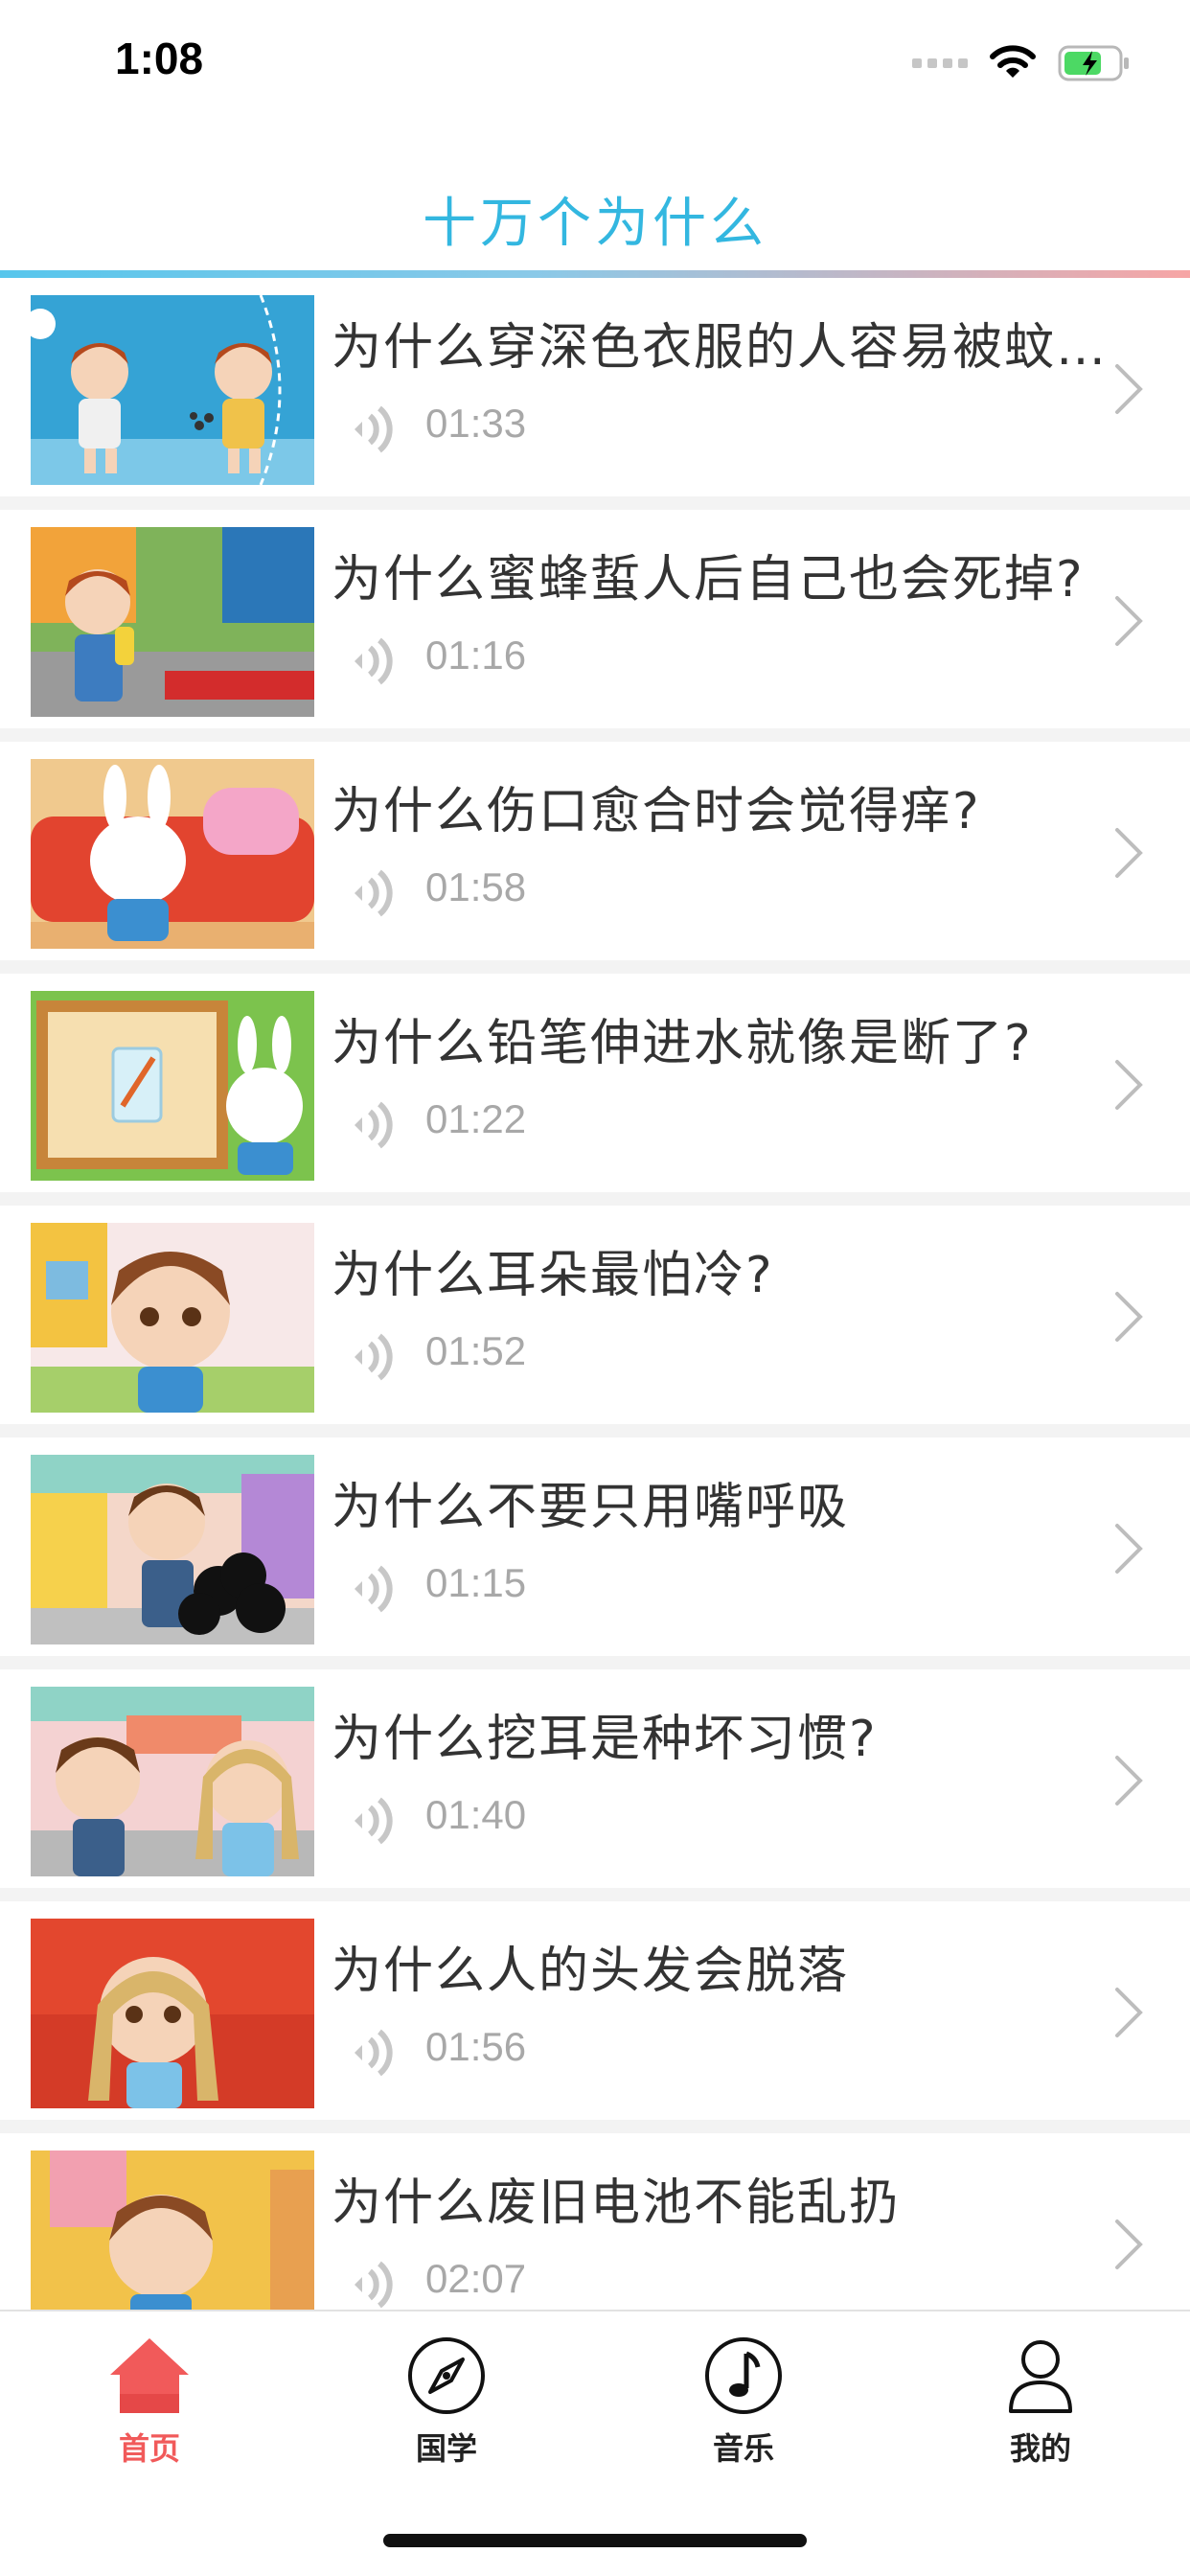  Describe the element at coordinates (605, 1740) in the screenshot. I see `episode-title: 为什么挖耳是种坏习惯?` at that location.